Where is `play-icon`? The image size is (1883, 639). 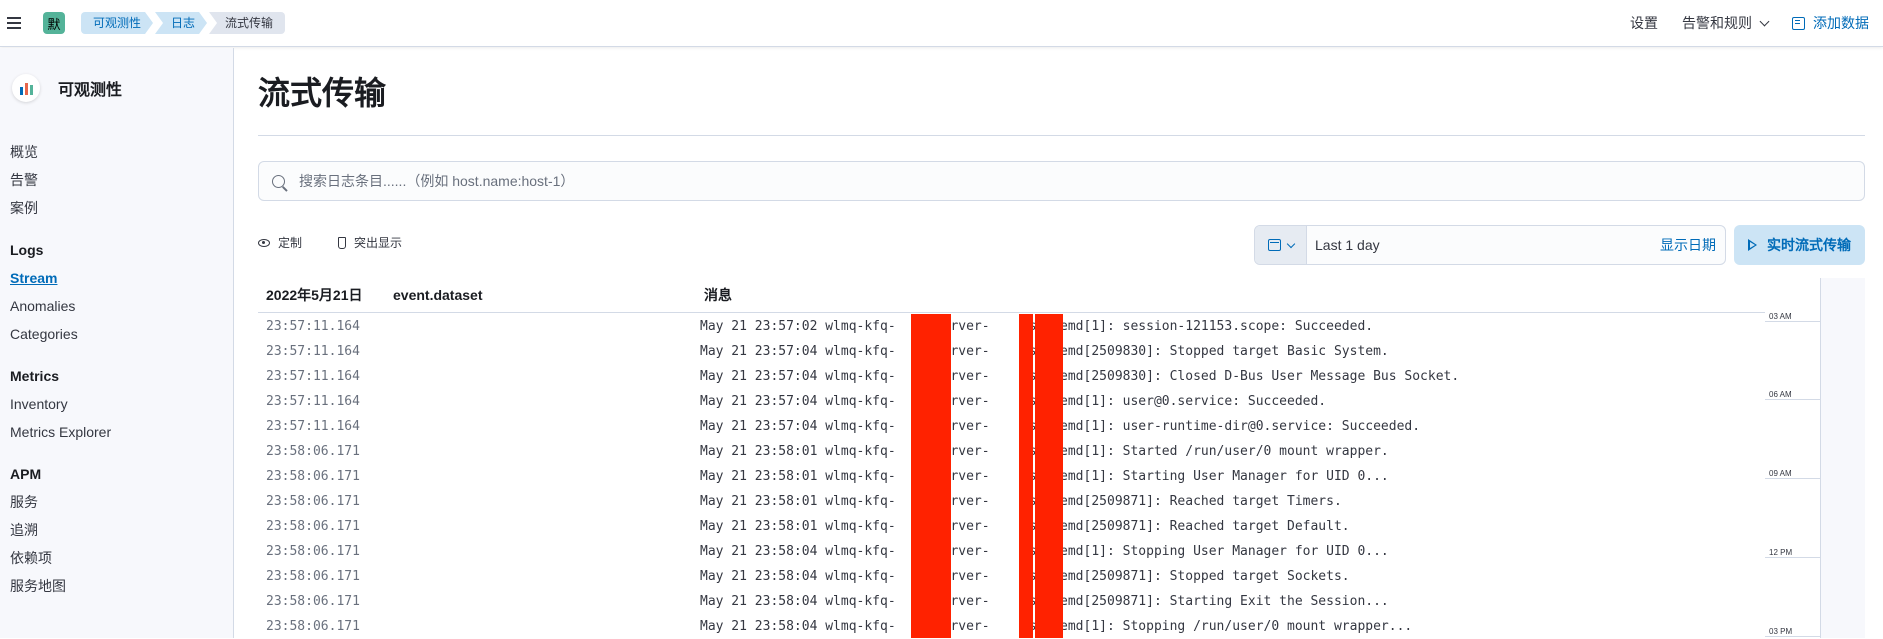
play-icon is located at coordinates (1752, 245).